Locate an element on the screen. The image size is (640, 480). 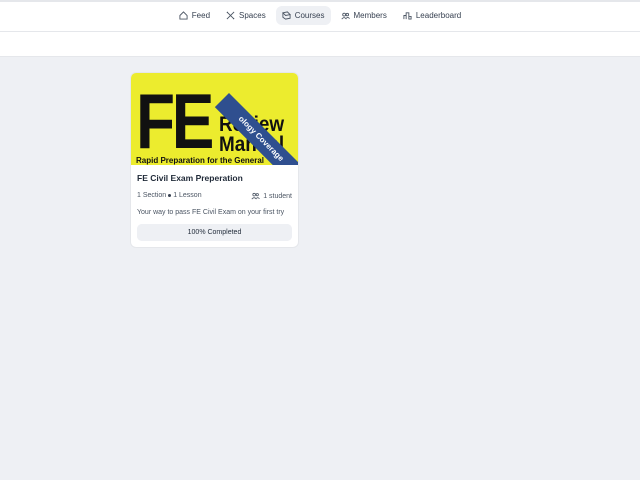
nav-label-feed: Feed is located at coordinates (201, 15).